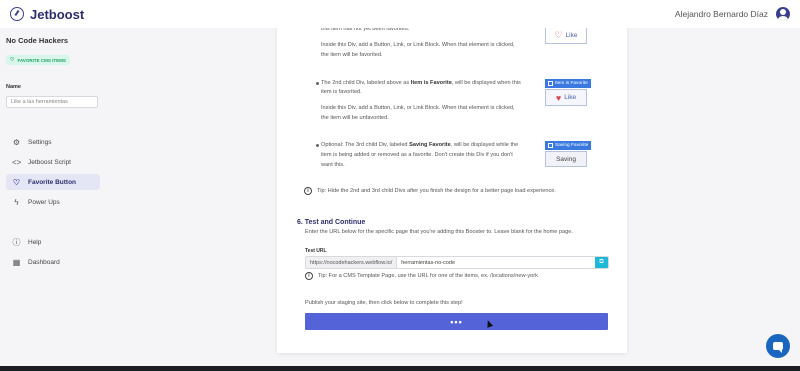  Describe the element at coordinates (333, 165) in the screenshot. I see `bullet-3-line: want this.` at that location.